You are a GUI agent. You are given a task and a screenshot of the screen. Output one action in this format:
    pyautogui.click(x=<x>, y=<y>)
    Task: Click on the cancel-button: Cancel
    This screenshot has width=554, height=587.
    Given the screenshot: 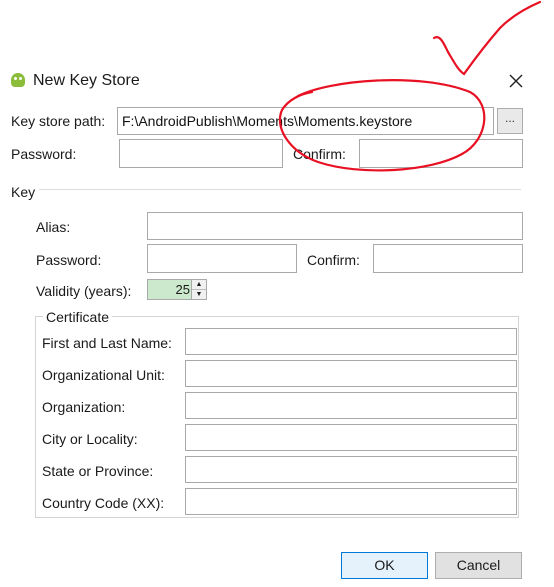 What is the action you would take?
    pyautogui.click(x=478, y=565)
    